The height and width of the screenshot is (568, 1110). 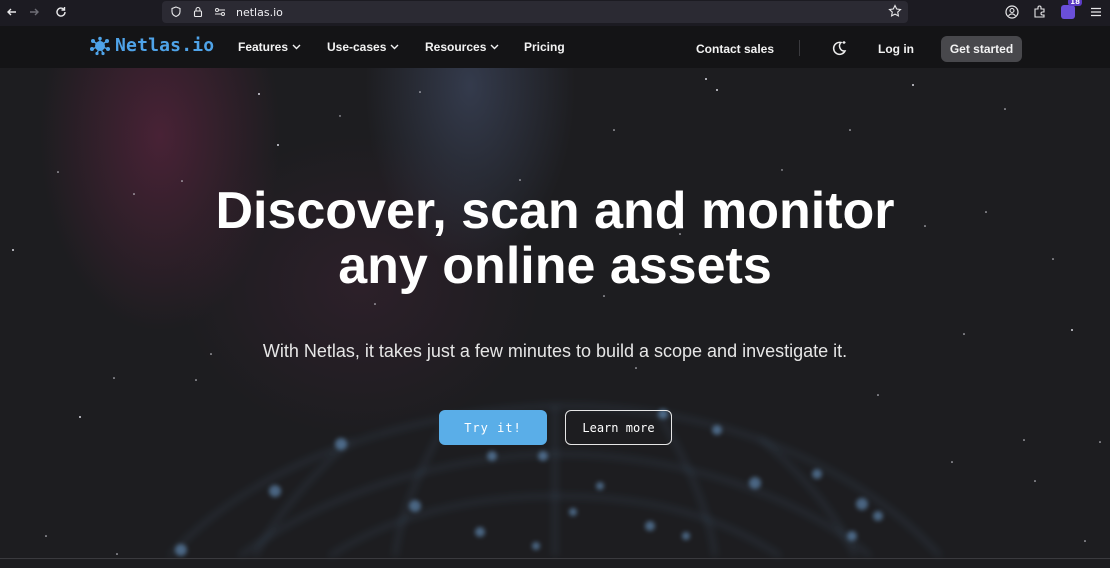 What do you see at coordinates (12, 12) in the screenshot?
I see `arrow-left-icon` at bounding box center [12, 12].